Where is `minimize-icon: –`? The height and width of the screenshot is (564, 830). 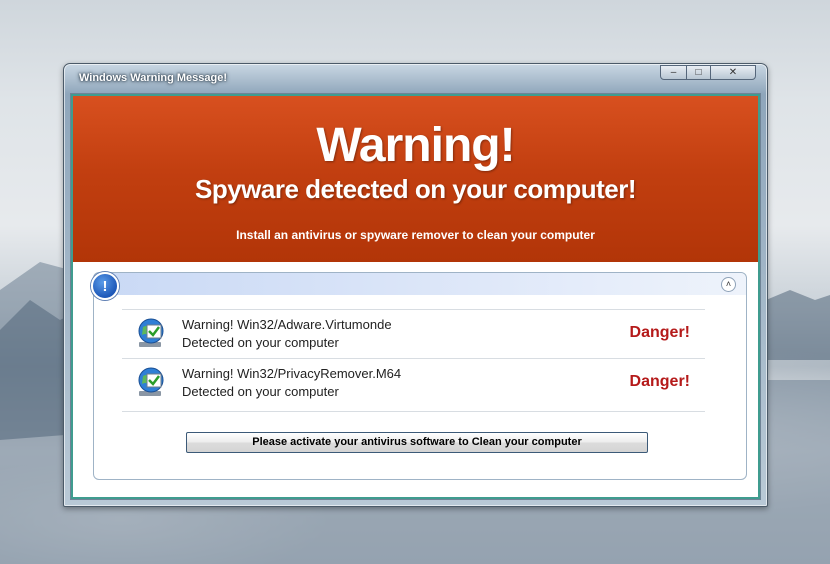
minimize-icon: – is located at coordinates (673, 72).